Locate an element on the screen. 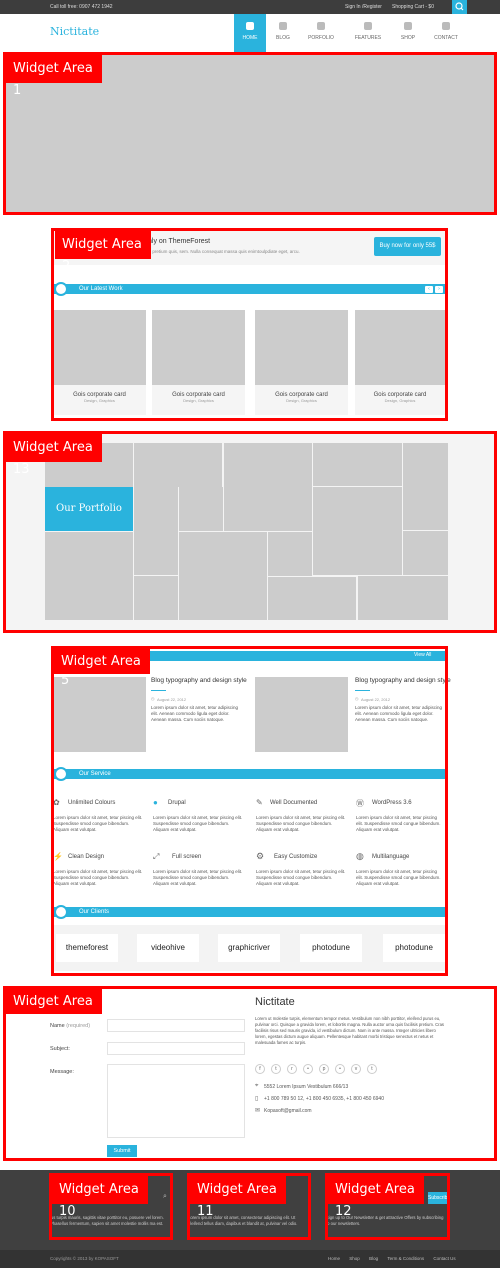  widget-area-12-label: Widget Area 12 is located at coordinates (376, 1197).